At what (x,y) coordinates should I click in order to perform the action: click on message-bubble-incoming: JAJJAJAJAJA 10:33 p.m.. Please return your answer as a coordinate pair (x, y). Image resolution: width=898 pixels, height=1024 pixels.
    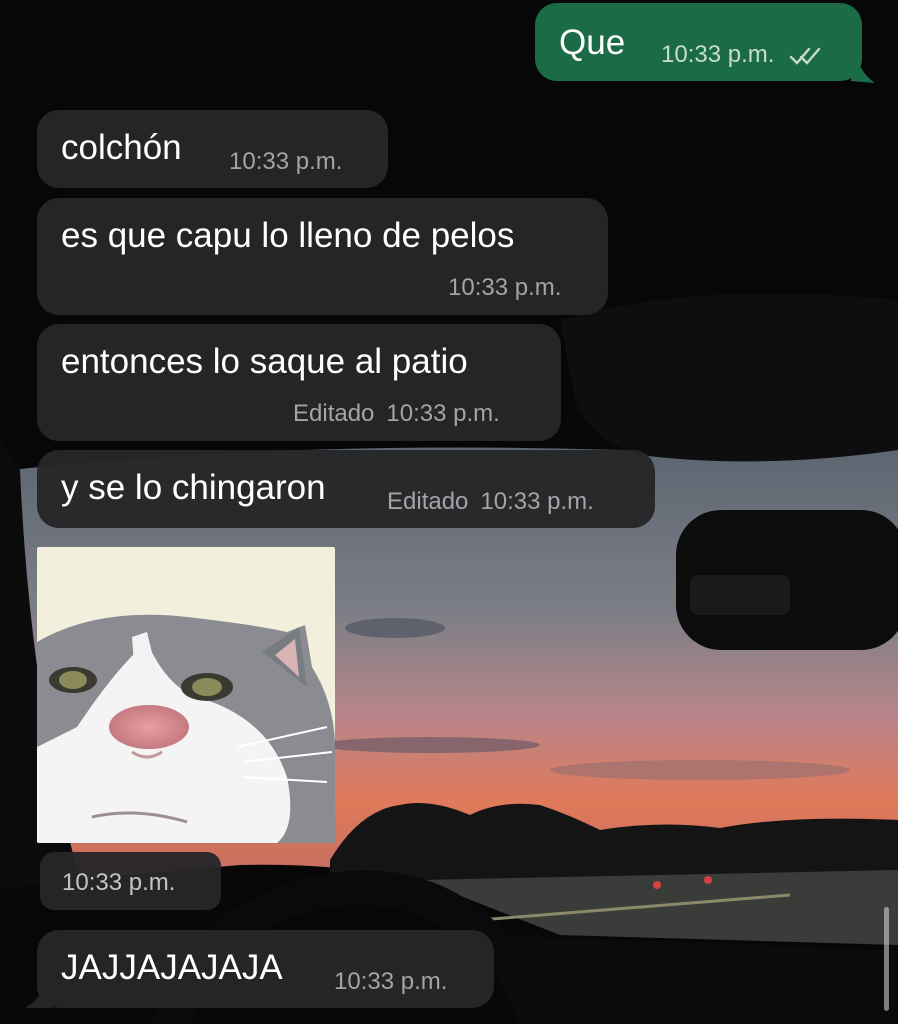
    Looking at the image, I should click on (259, 969).